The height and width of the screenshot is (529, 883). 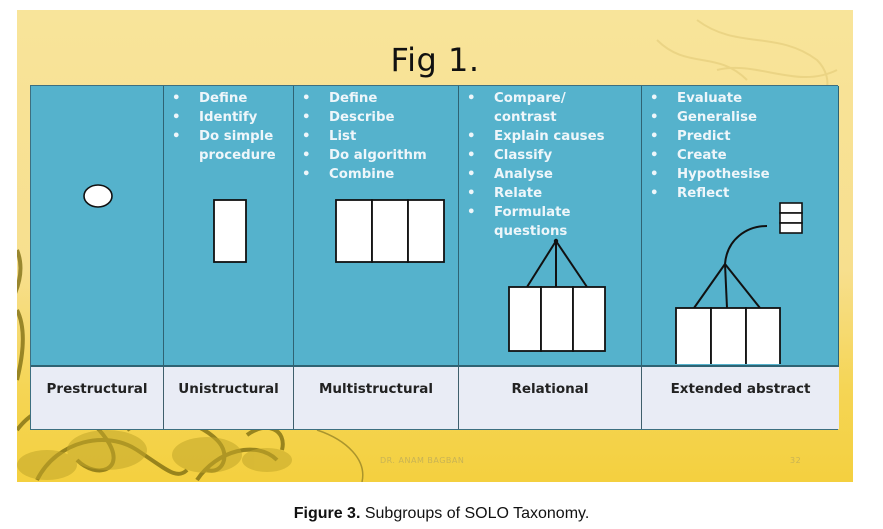 I want to click on level-label-prestructural: Prestructural, so click(x=97, y=397).